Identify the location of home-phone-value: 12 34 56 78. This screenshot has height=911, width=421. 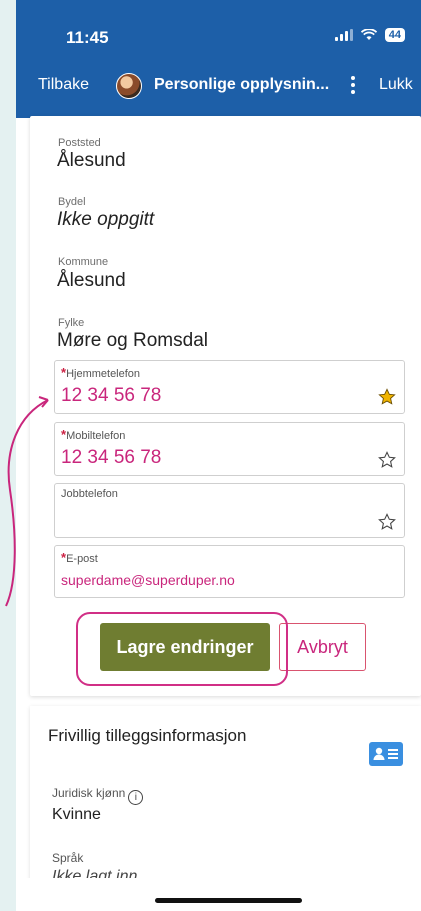
(111, 395).